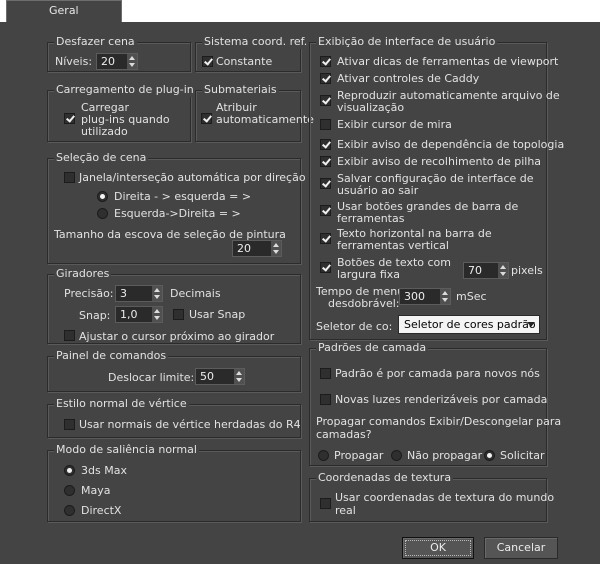 The width and height of the screenshot is (600, 564). Describe the element at coordinates (325, 161) in the screenshot. I see `stack-collapse-warning-checkbox` at that location.